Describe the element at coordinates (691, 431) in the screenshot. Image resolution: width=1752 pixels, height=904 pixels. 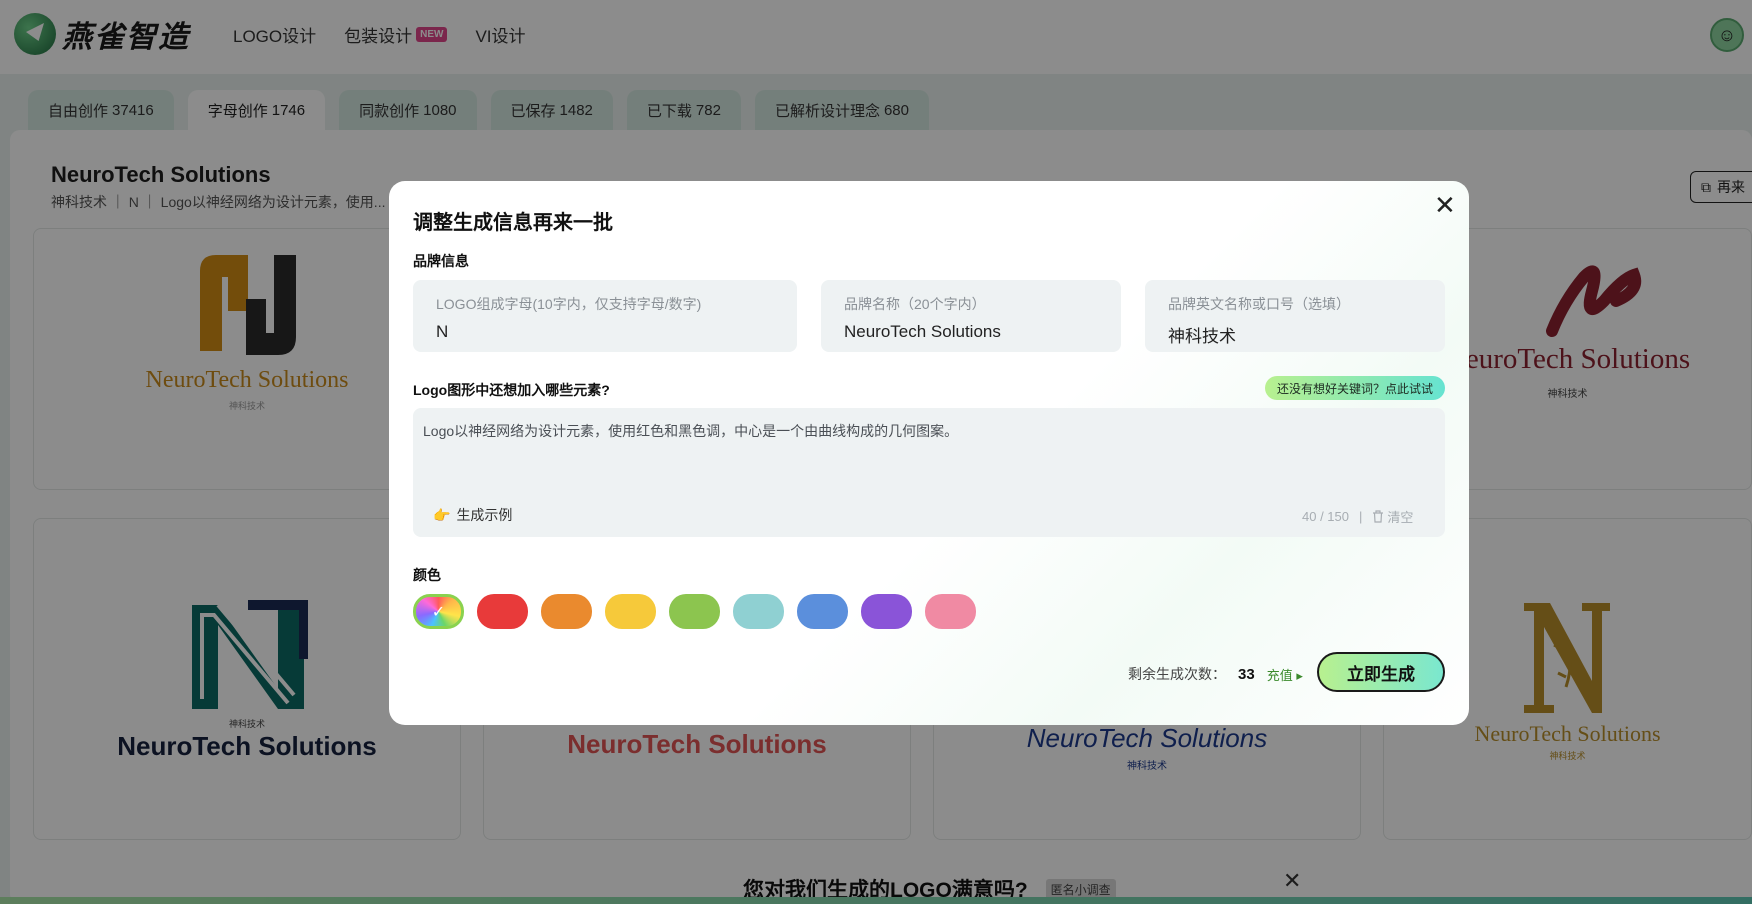
I see `description-text: Logo以神经网络为设计元素，使用红色和黑色调，中心是一个由曲线构成的几何图案。` at that location.